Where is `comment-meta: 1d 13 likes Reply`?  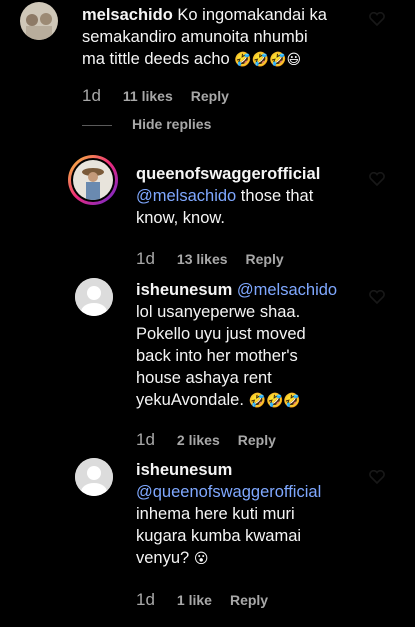 comment-meta: 1d 13 likes Reply is located at coordinates (210, 259).